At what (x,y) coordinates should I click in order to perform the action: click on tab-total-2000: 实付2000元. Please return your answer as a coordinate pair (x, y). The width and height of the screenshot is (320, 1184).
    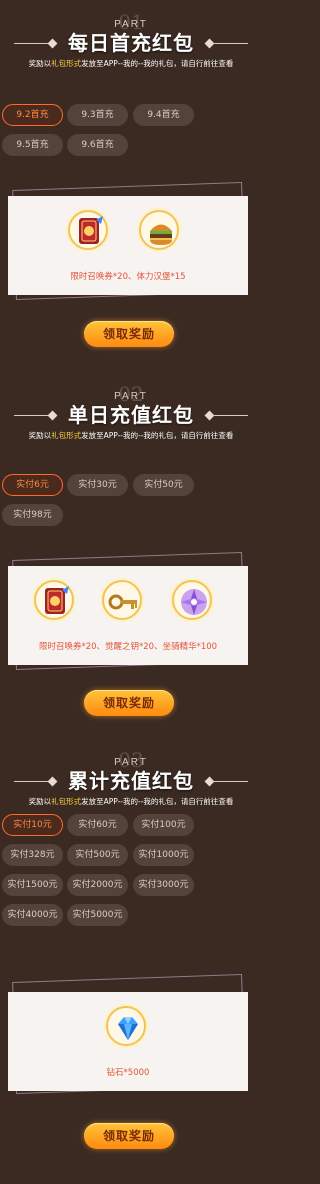
    Looking at the image, I should click on (97, 885).